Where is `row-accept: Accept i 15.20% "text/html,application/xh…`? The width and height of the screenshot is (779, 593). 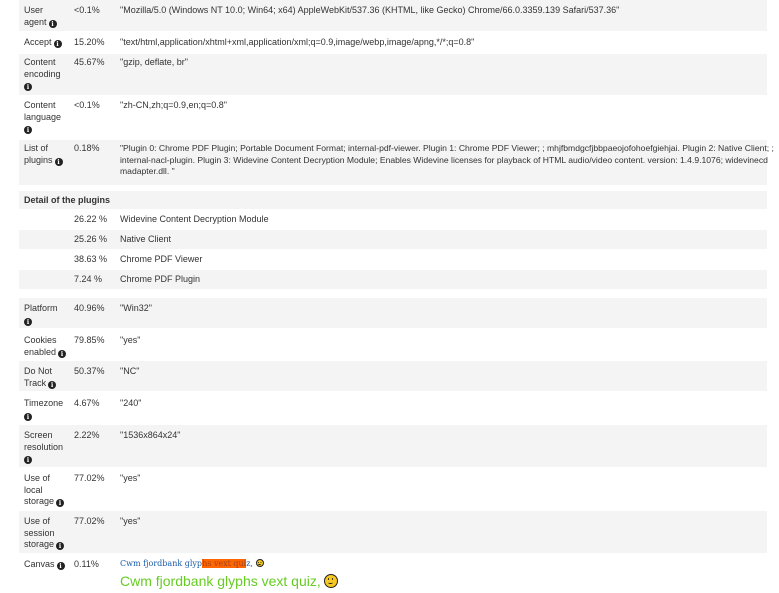 row-accept: Accept i 15.20% "text/html,application/xh… is located at coordinates (393, 43).